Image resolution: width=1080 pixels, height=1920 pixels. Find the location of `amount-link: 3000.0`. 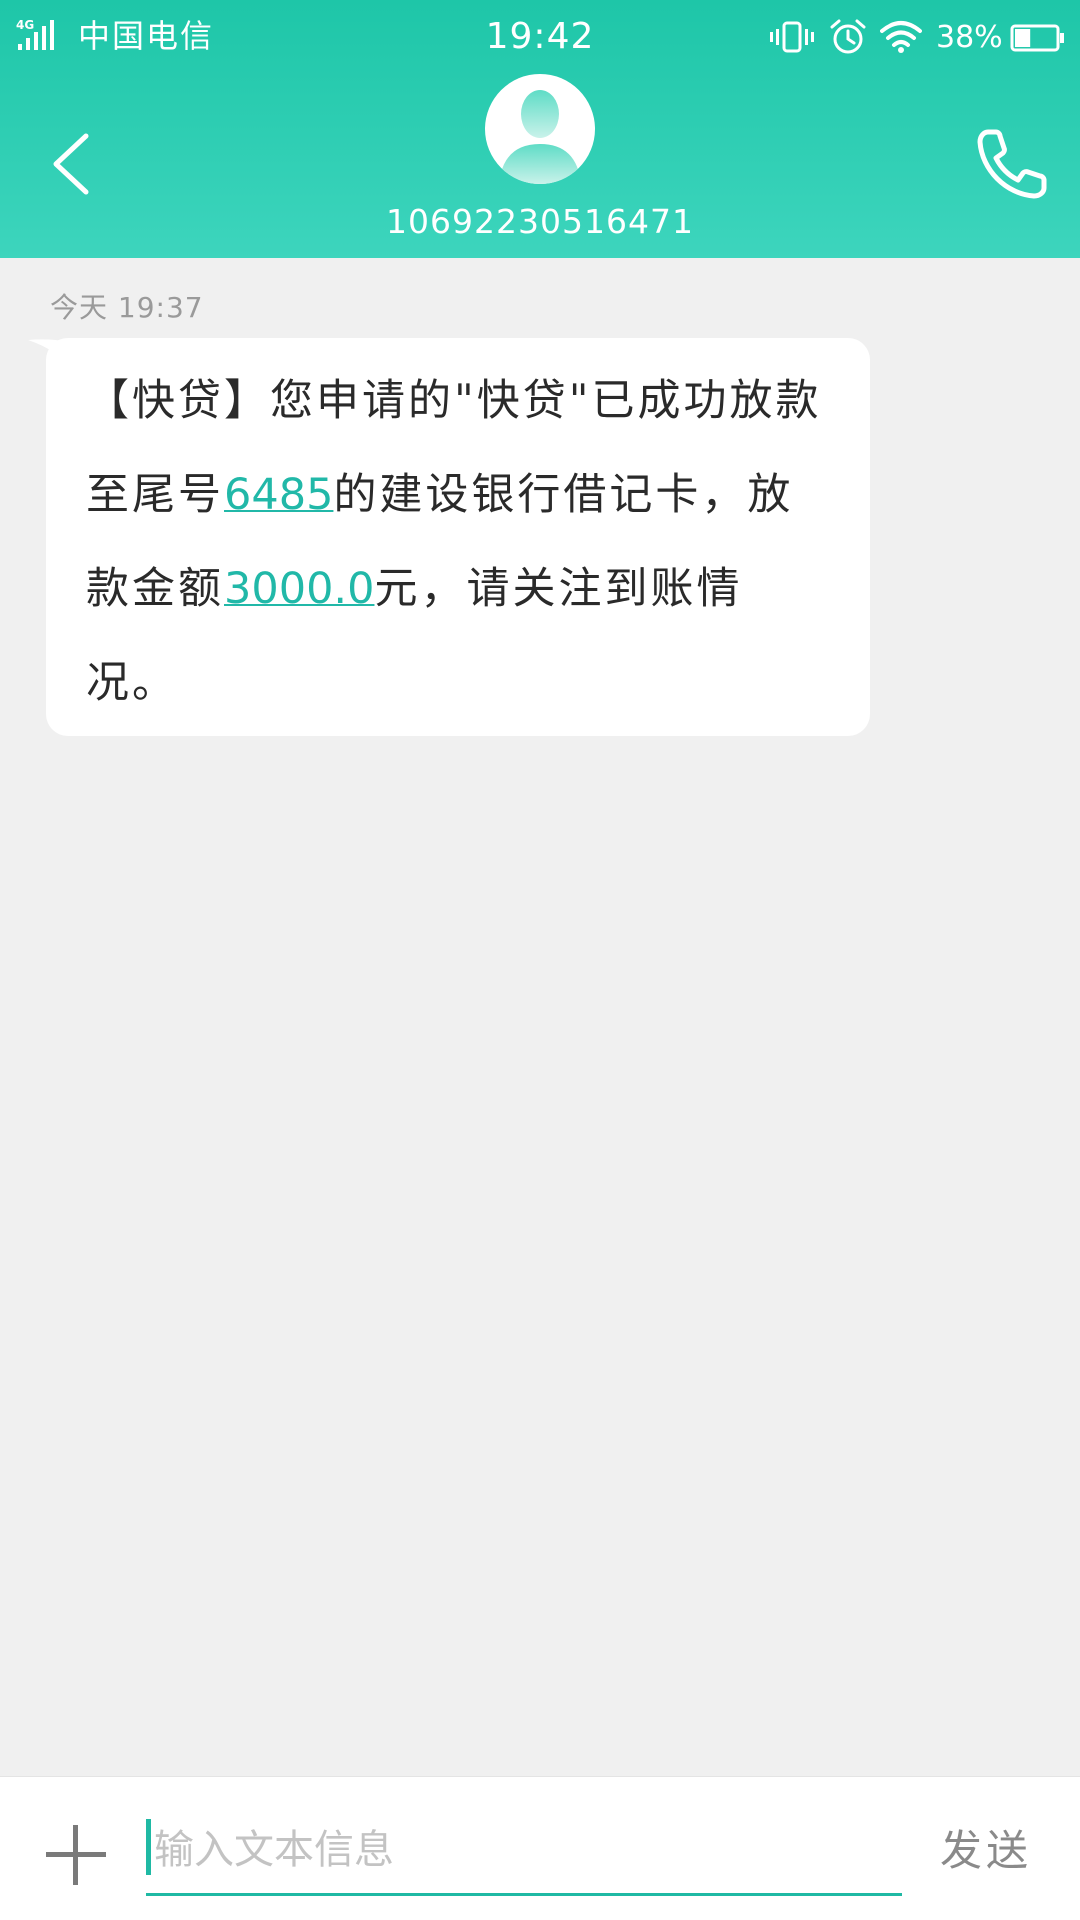

amount-link: 3000.0 is located at coordinates (299, 589).